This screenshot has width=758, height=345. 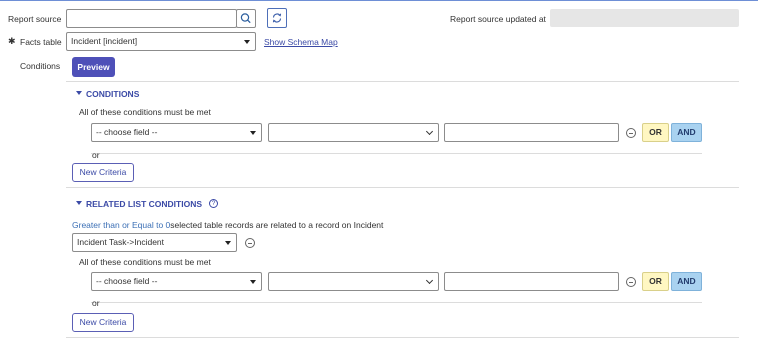 I want to click on show-schema-map-link: Show Schema Map, so click(x=301, y=42).